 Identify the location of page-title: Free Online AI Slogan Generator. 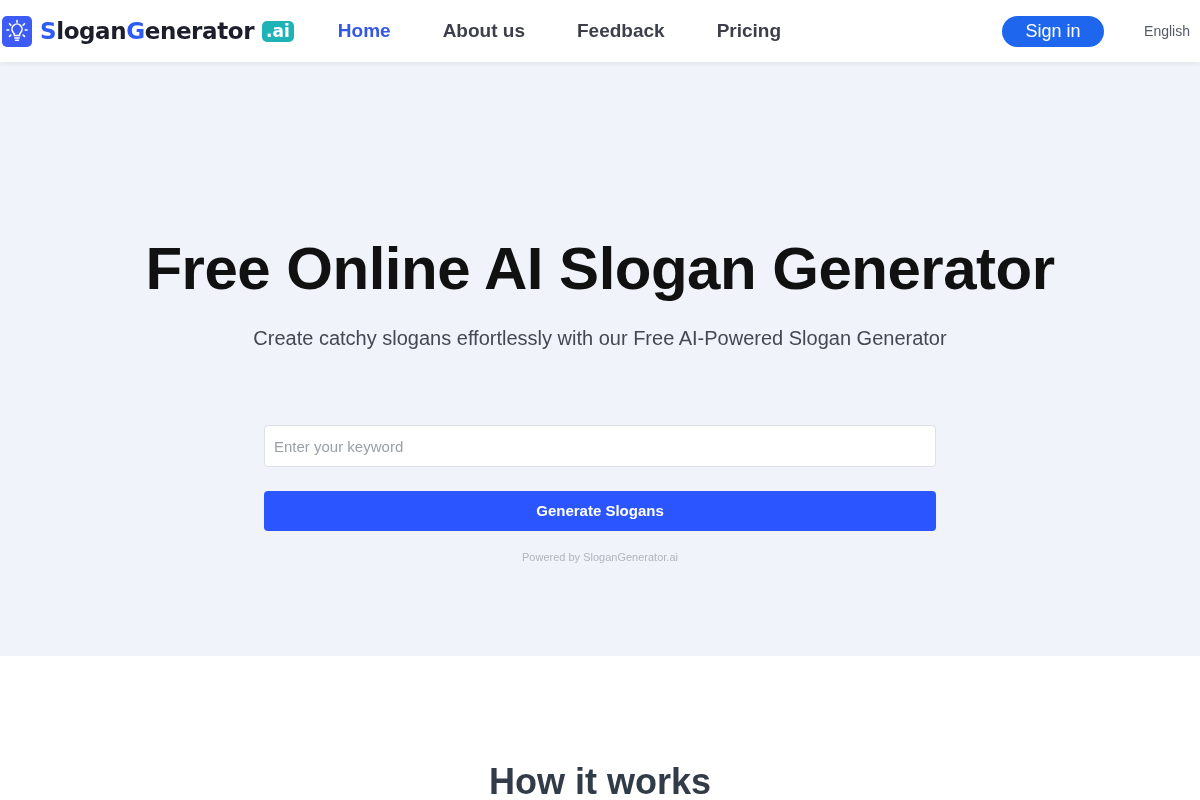
(600, 269).